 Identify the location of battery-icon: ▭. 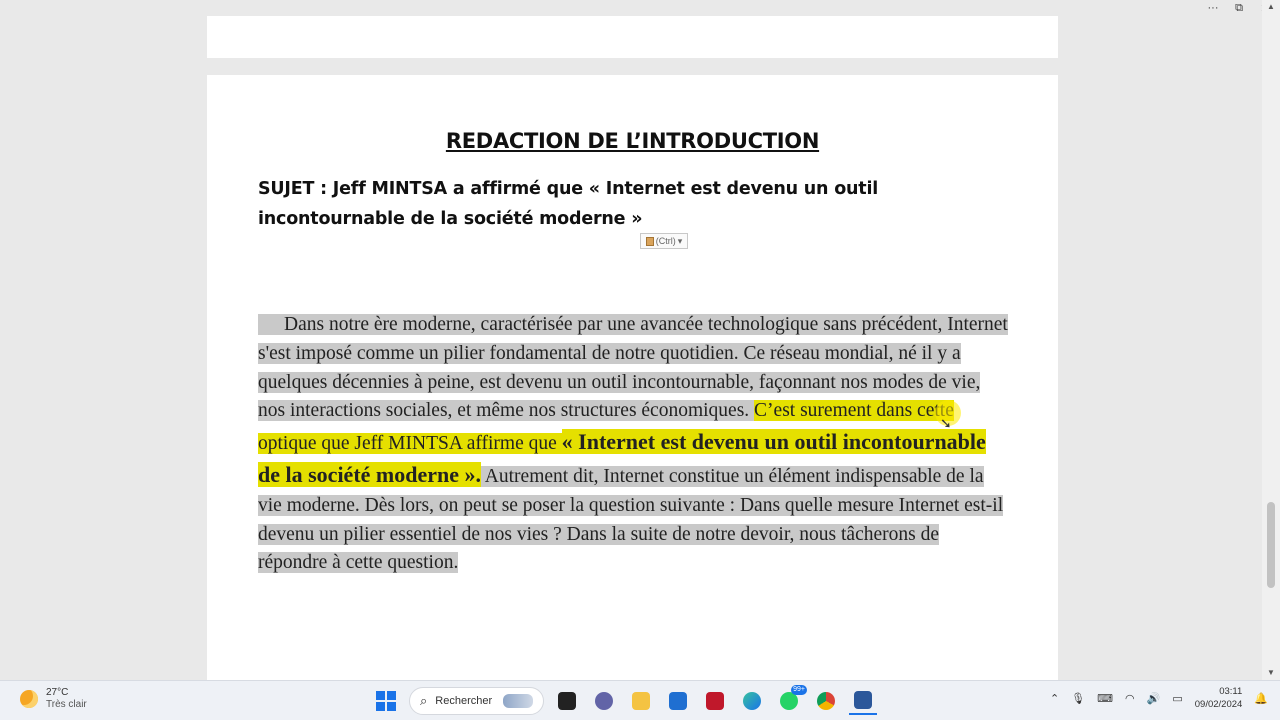
(1177, 698).